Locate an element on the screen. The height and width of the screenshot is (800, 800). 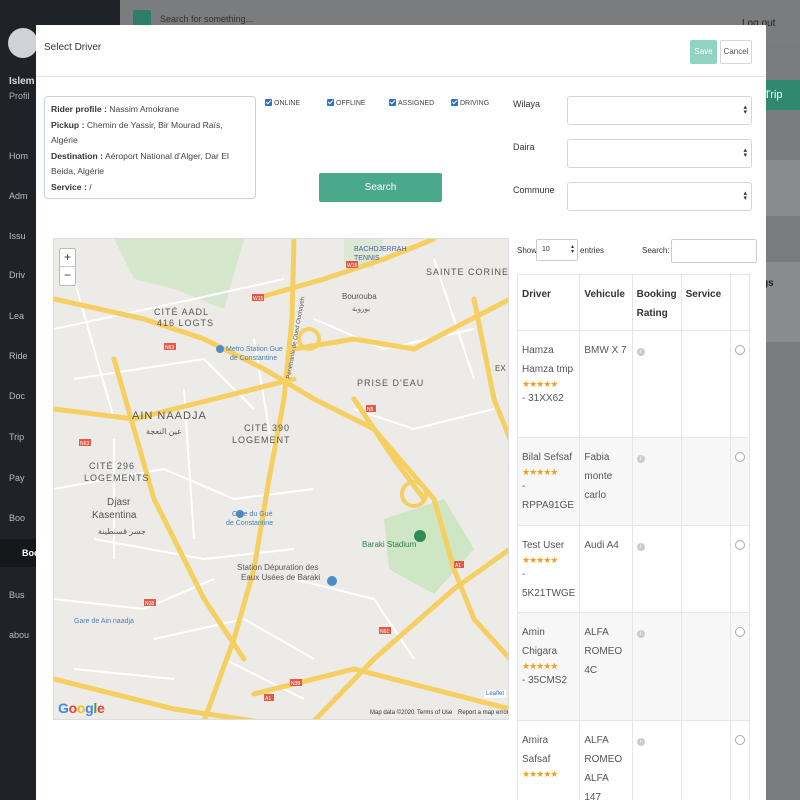
column-header-vehicule: Vehicule is located at coordinates (606, 302).